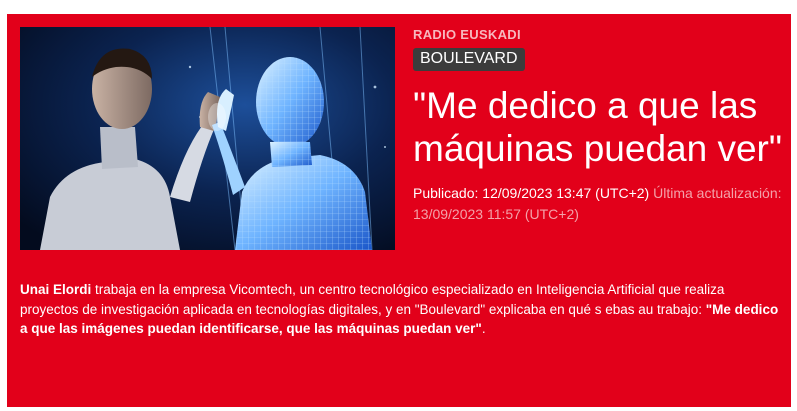 The height and width of the screenshot is (411, 797). What do you see at coordinates (483, 328) in the screenshot?
I see `summary-end: .` at bounding box center [483, 328].